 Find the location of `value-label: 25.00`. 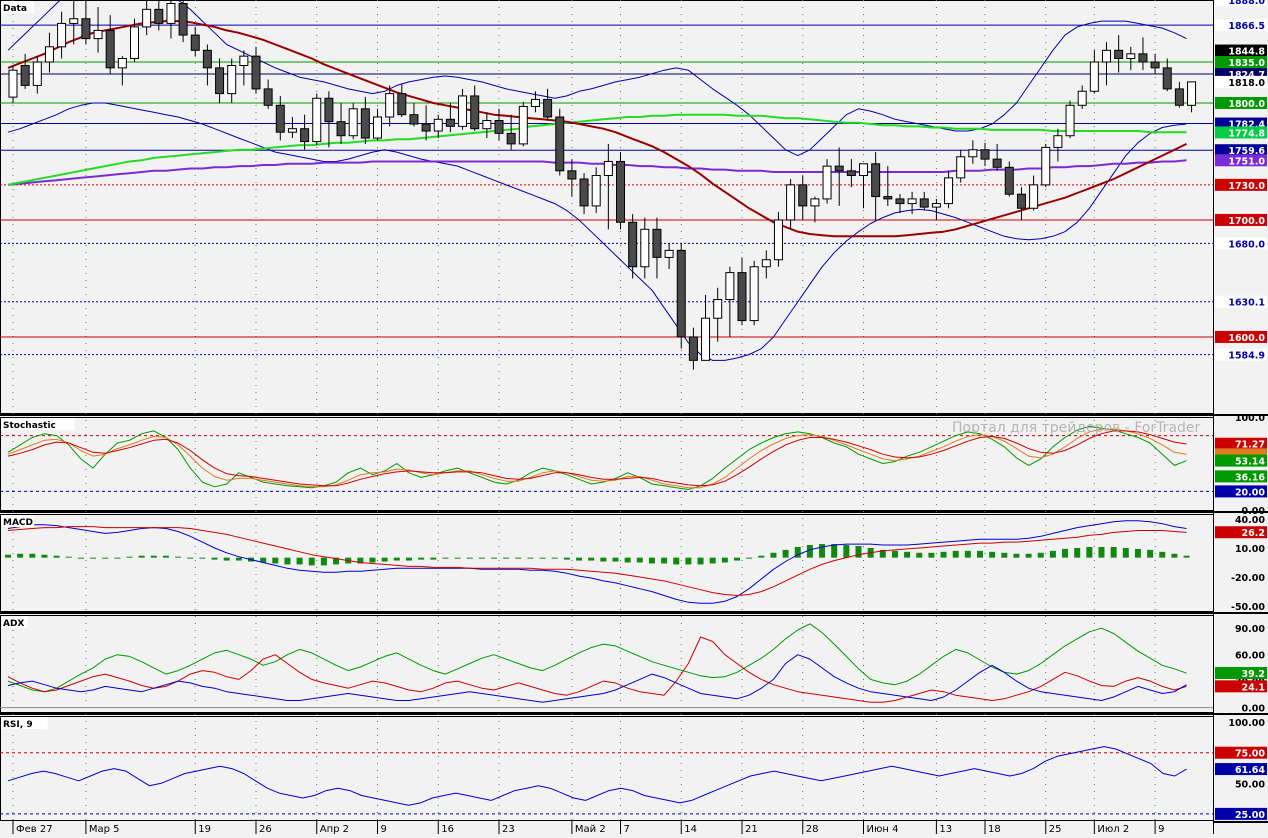

value-label: 25.00 is located at coordinates (1241, 814).